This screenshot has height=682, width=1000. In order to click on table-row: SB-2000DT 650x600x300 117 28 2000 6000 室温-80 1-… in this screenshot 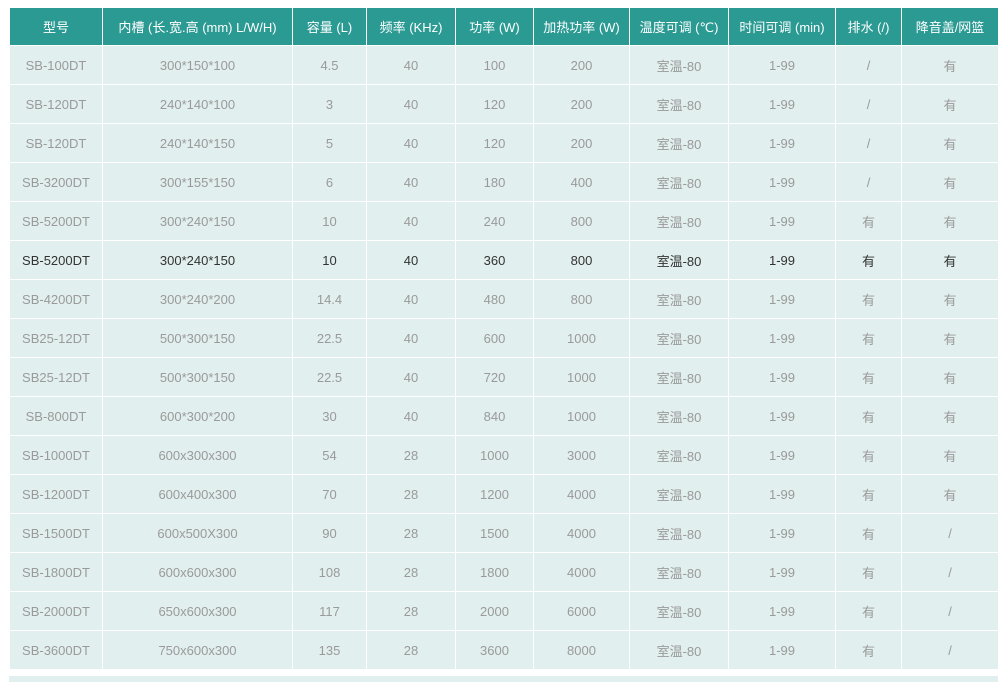, I will do `click(504, 611)`.